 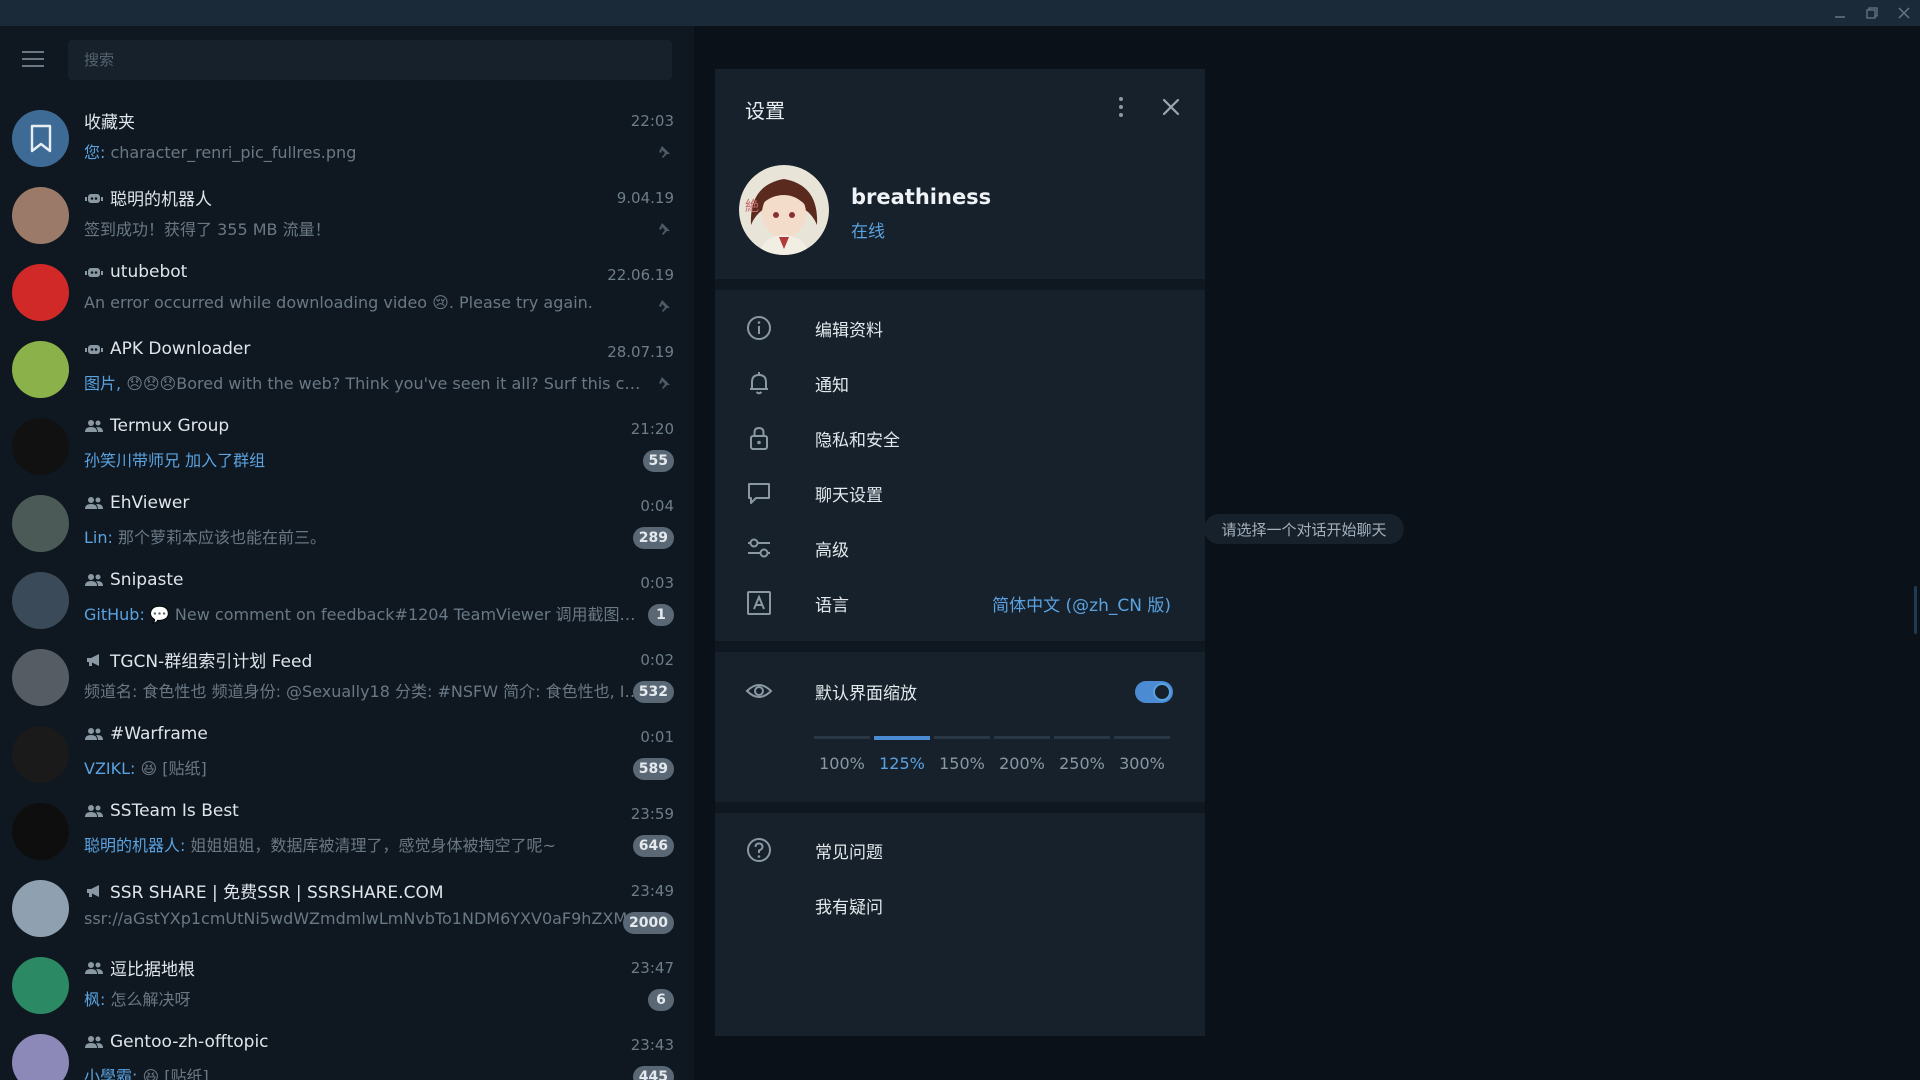 I want to click on hamburger-menu-icon, so click(x=33, y=59).